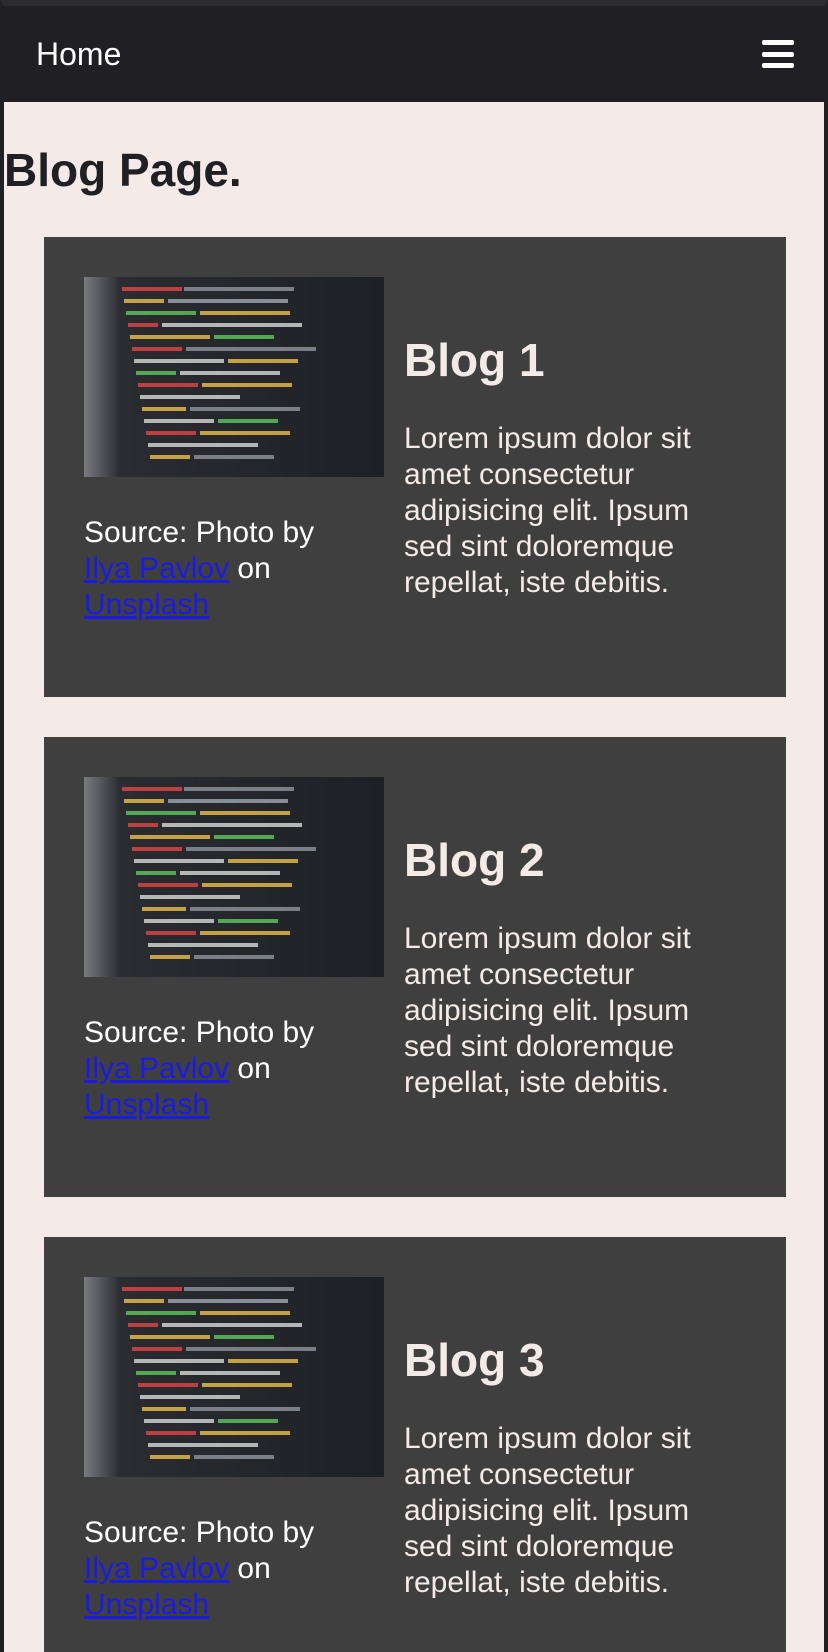 The height and width of the screenshot is (1652, 828). I want to click on blog-title: Blog 1, so click(474, 360).